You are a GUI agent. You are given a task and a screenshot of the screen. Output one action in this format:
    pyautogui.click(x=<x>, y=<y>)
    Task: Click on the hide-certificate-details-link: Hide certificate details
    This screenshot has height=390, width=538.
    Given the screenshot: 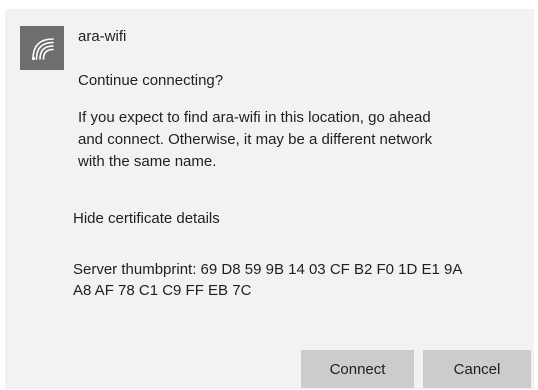 What is the action you would take?
    pyautogui.click(x=146, y=219)
    